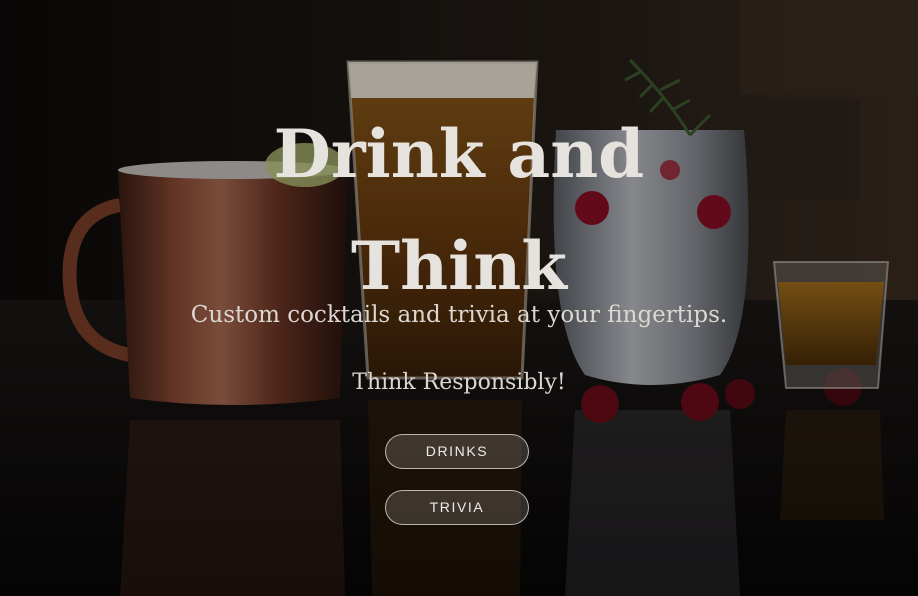 The width and height of the screenshot is (918, 596). I want to click on trivia-button: TRIVIA, so click(457, 507).